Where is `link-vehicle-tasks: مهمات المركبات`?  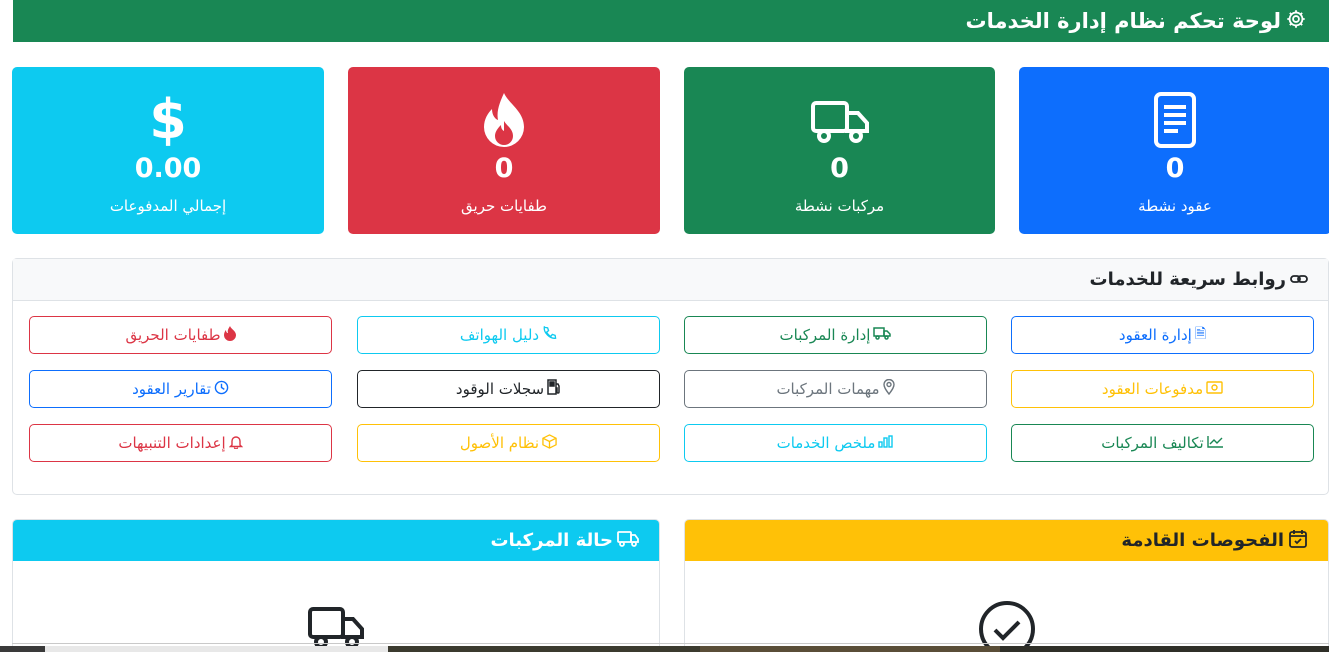 link-vehicle-tasks: مهمات المركبات is located at coordinates (835, 389).